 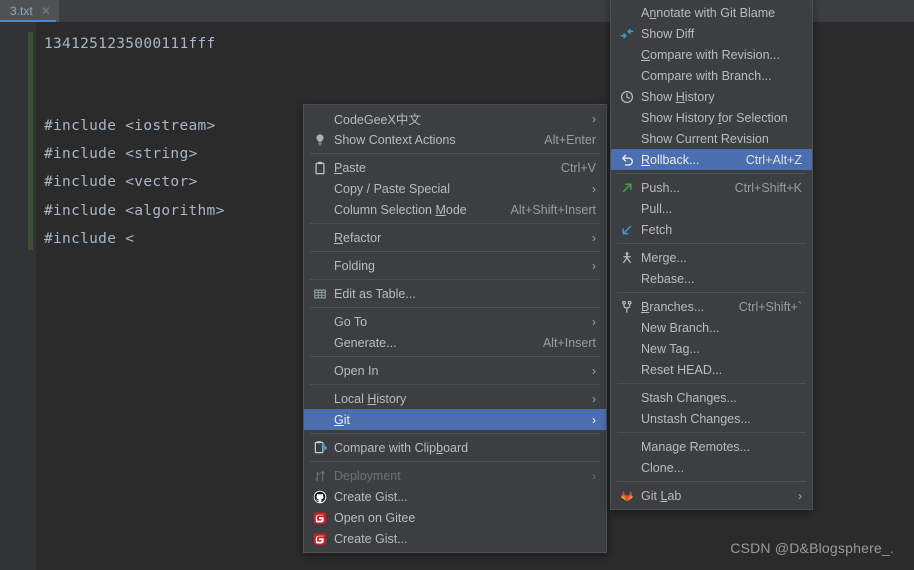 I want to click on code-line: #include <string>, so click(x=121, y=154).